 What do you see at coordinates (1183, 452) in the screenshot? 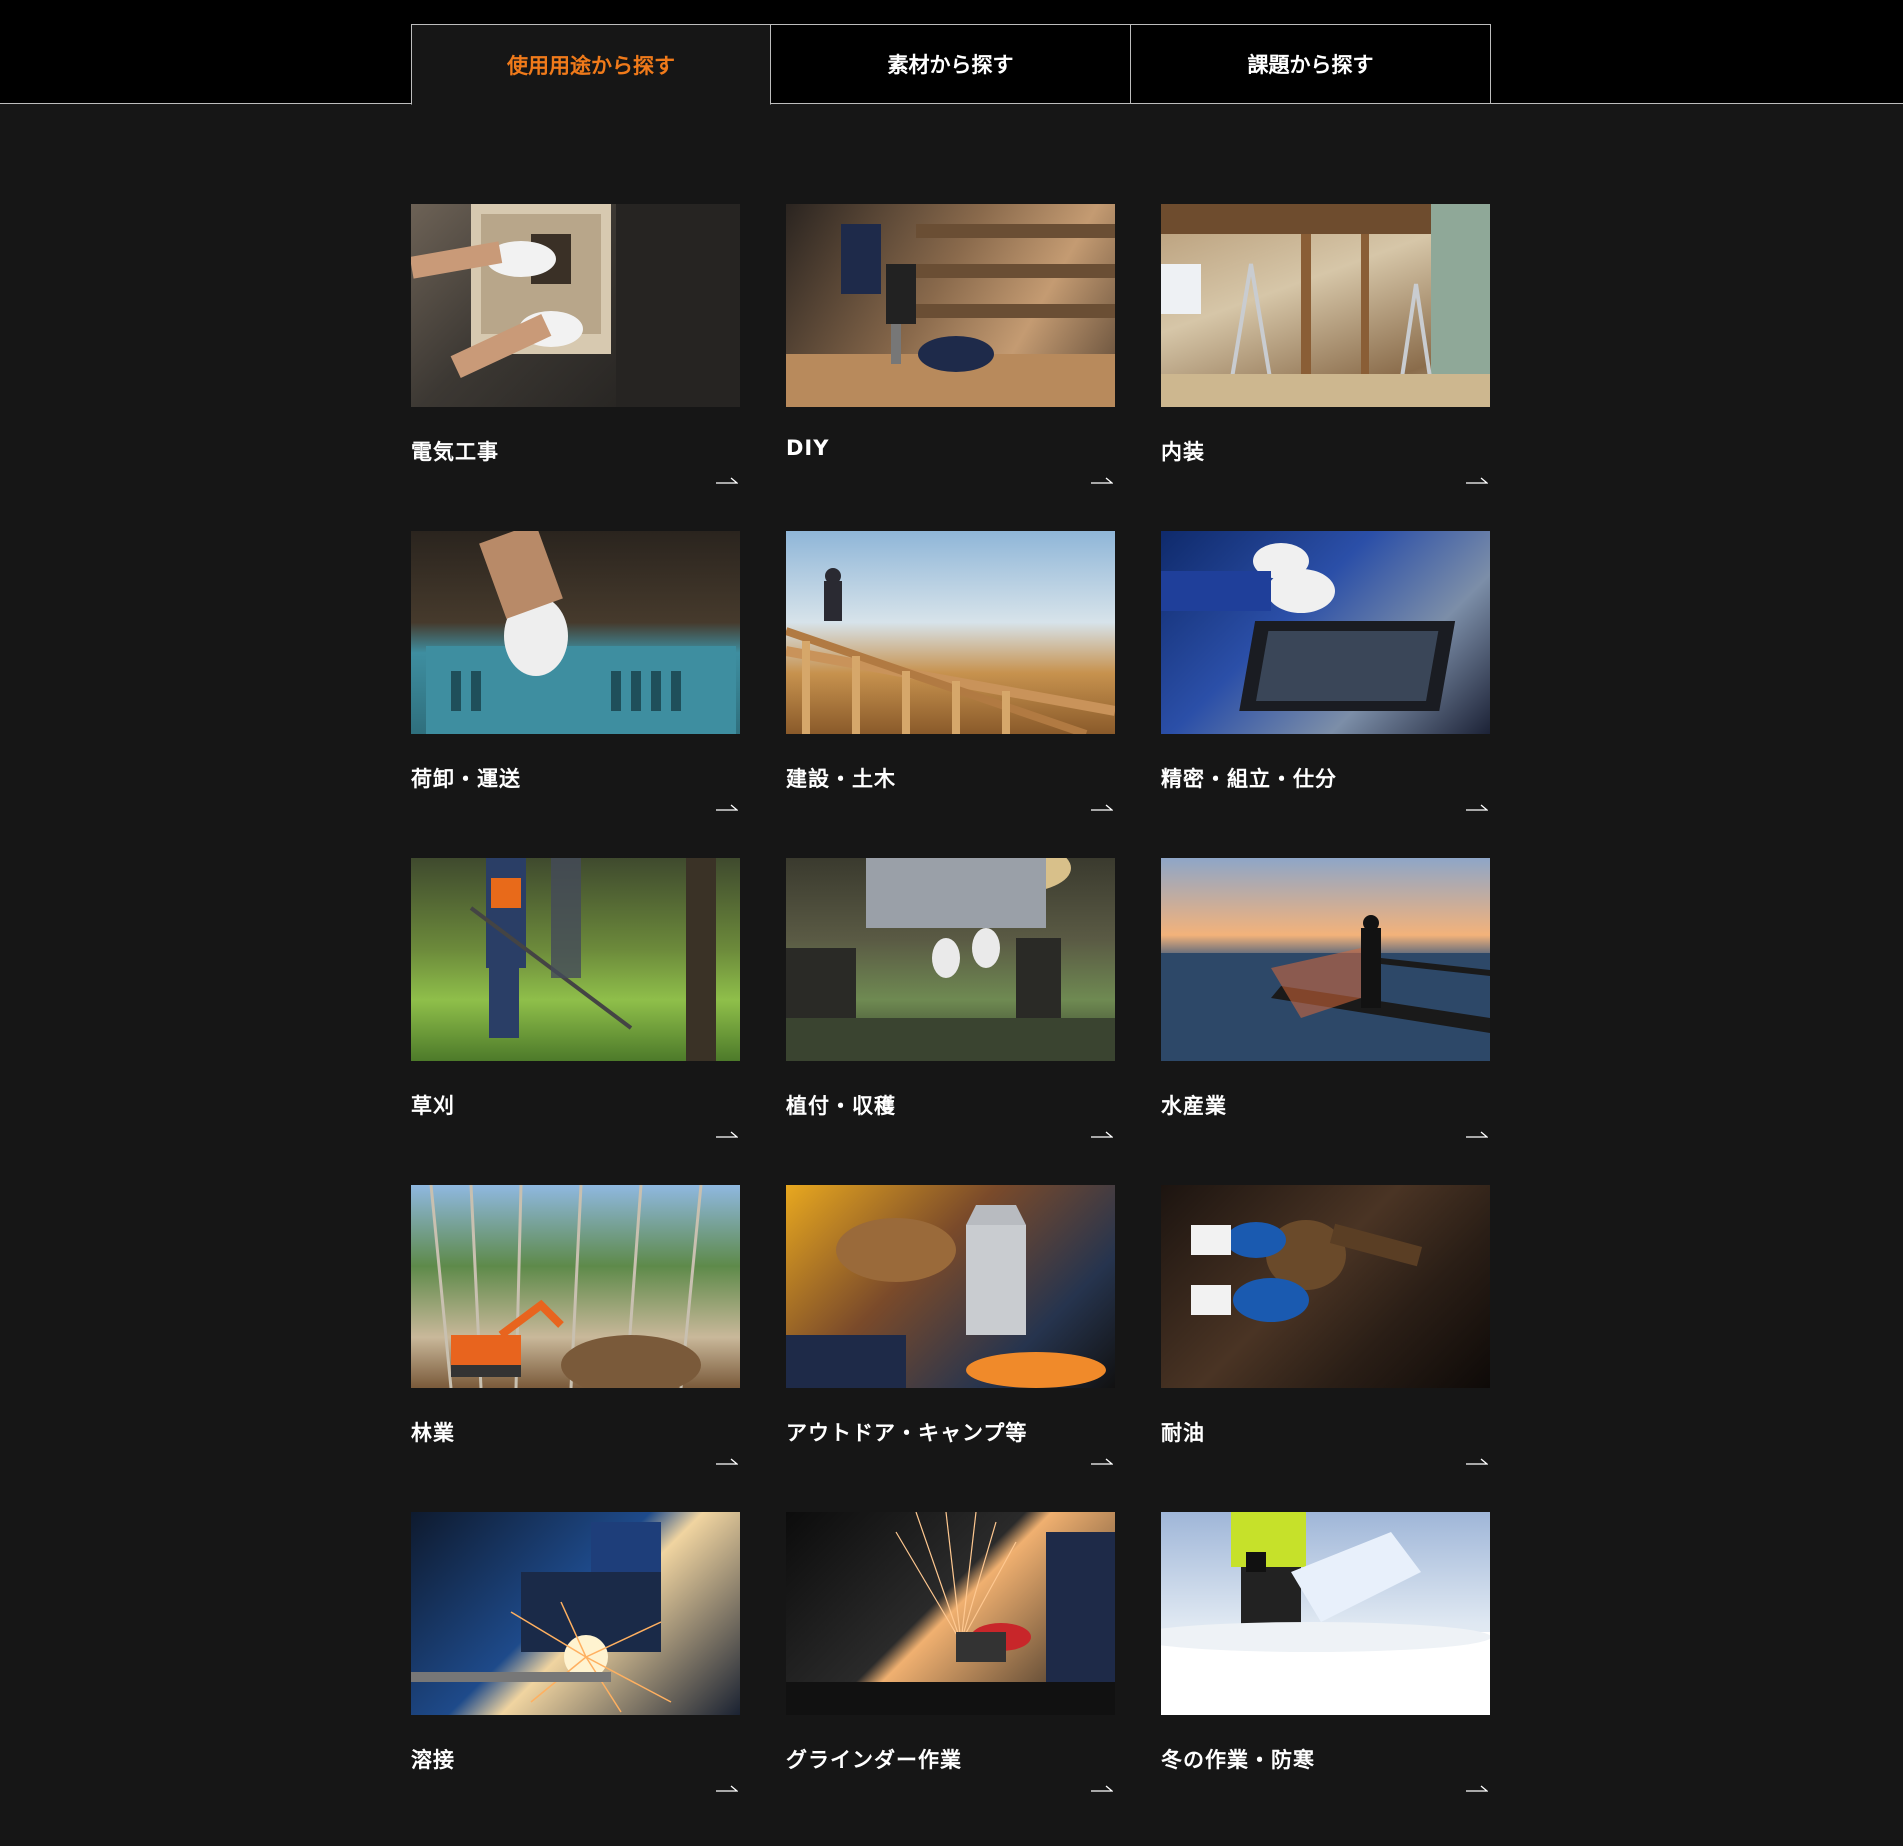
I see `category-title: 内装` at bounding box center [1183, 452].